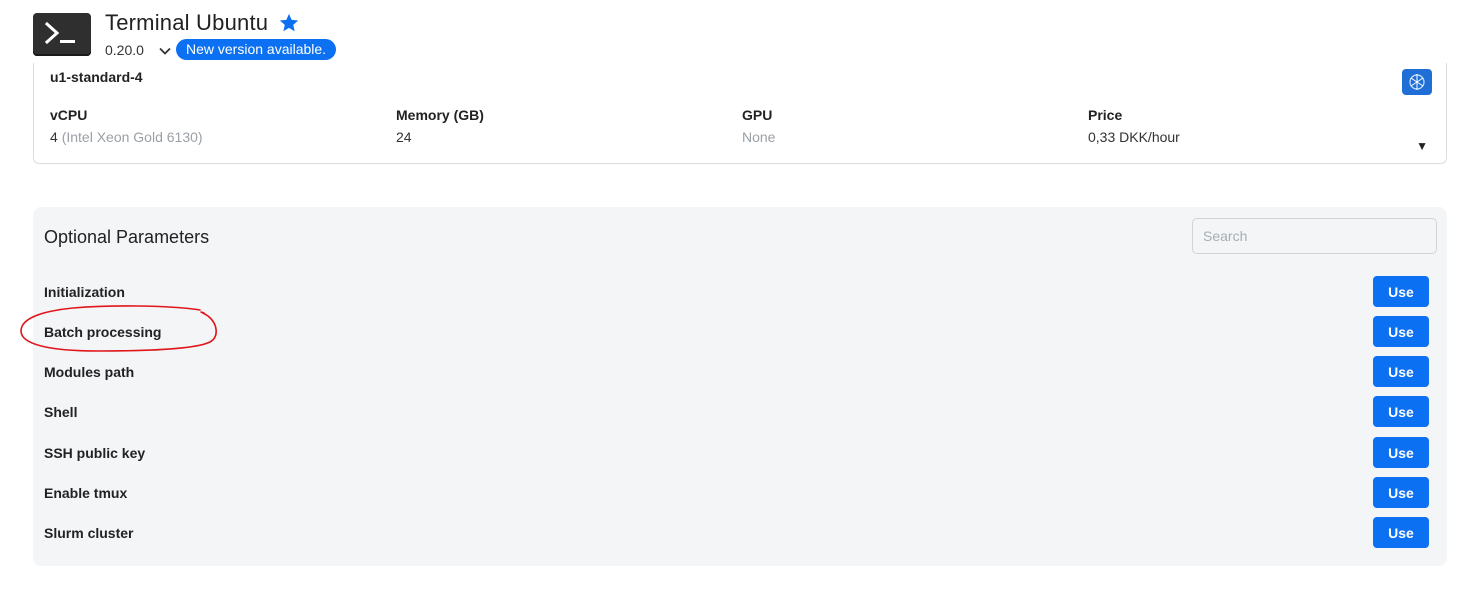 Image resolution: width=1477 pixels, height=593 pixels. Describe the element at coordinates (759, 137) in the screenshot. I see `spec-value: None` at that location.